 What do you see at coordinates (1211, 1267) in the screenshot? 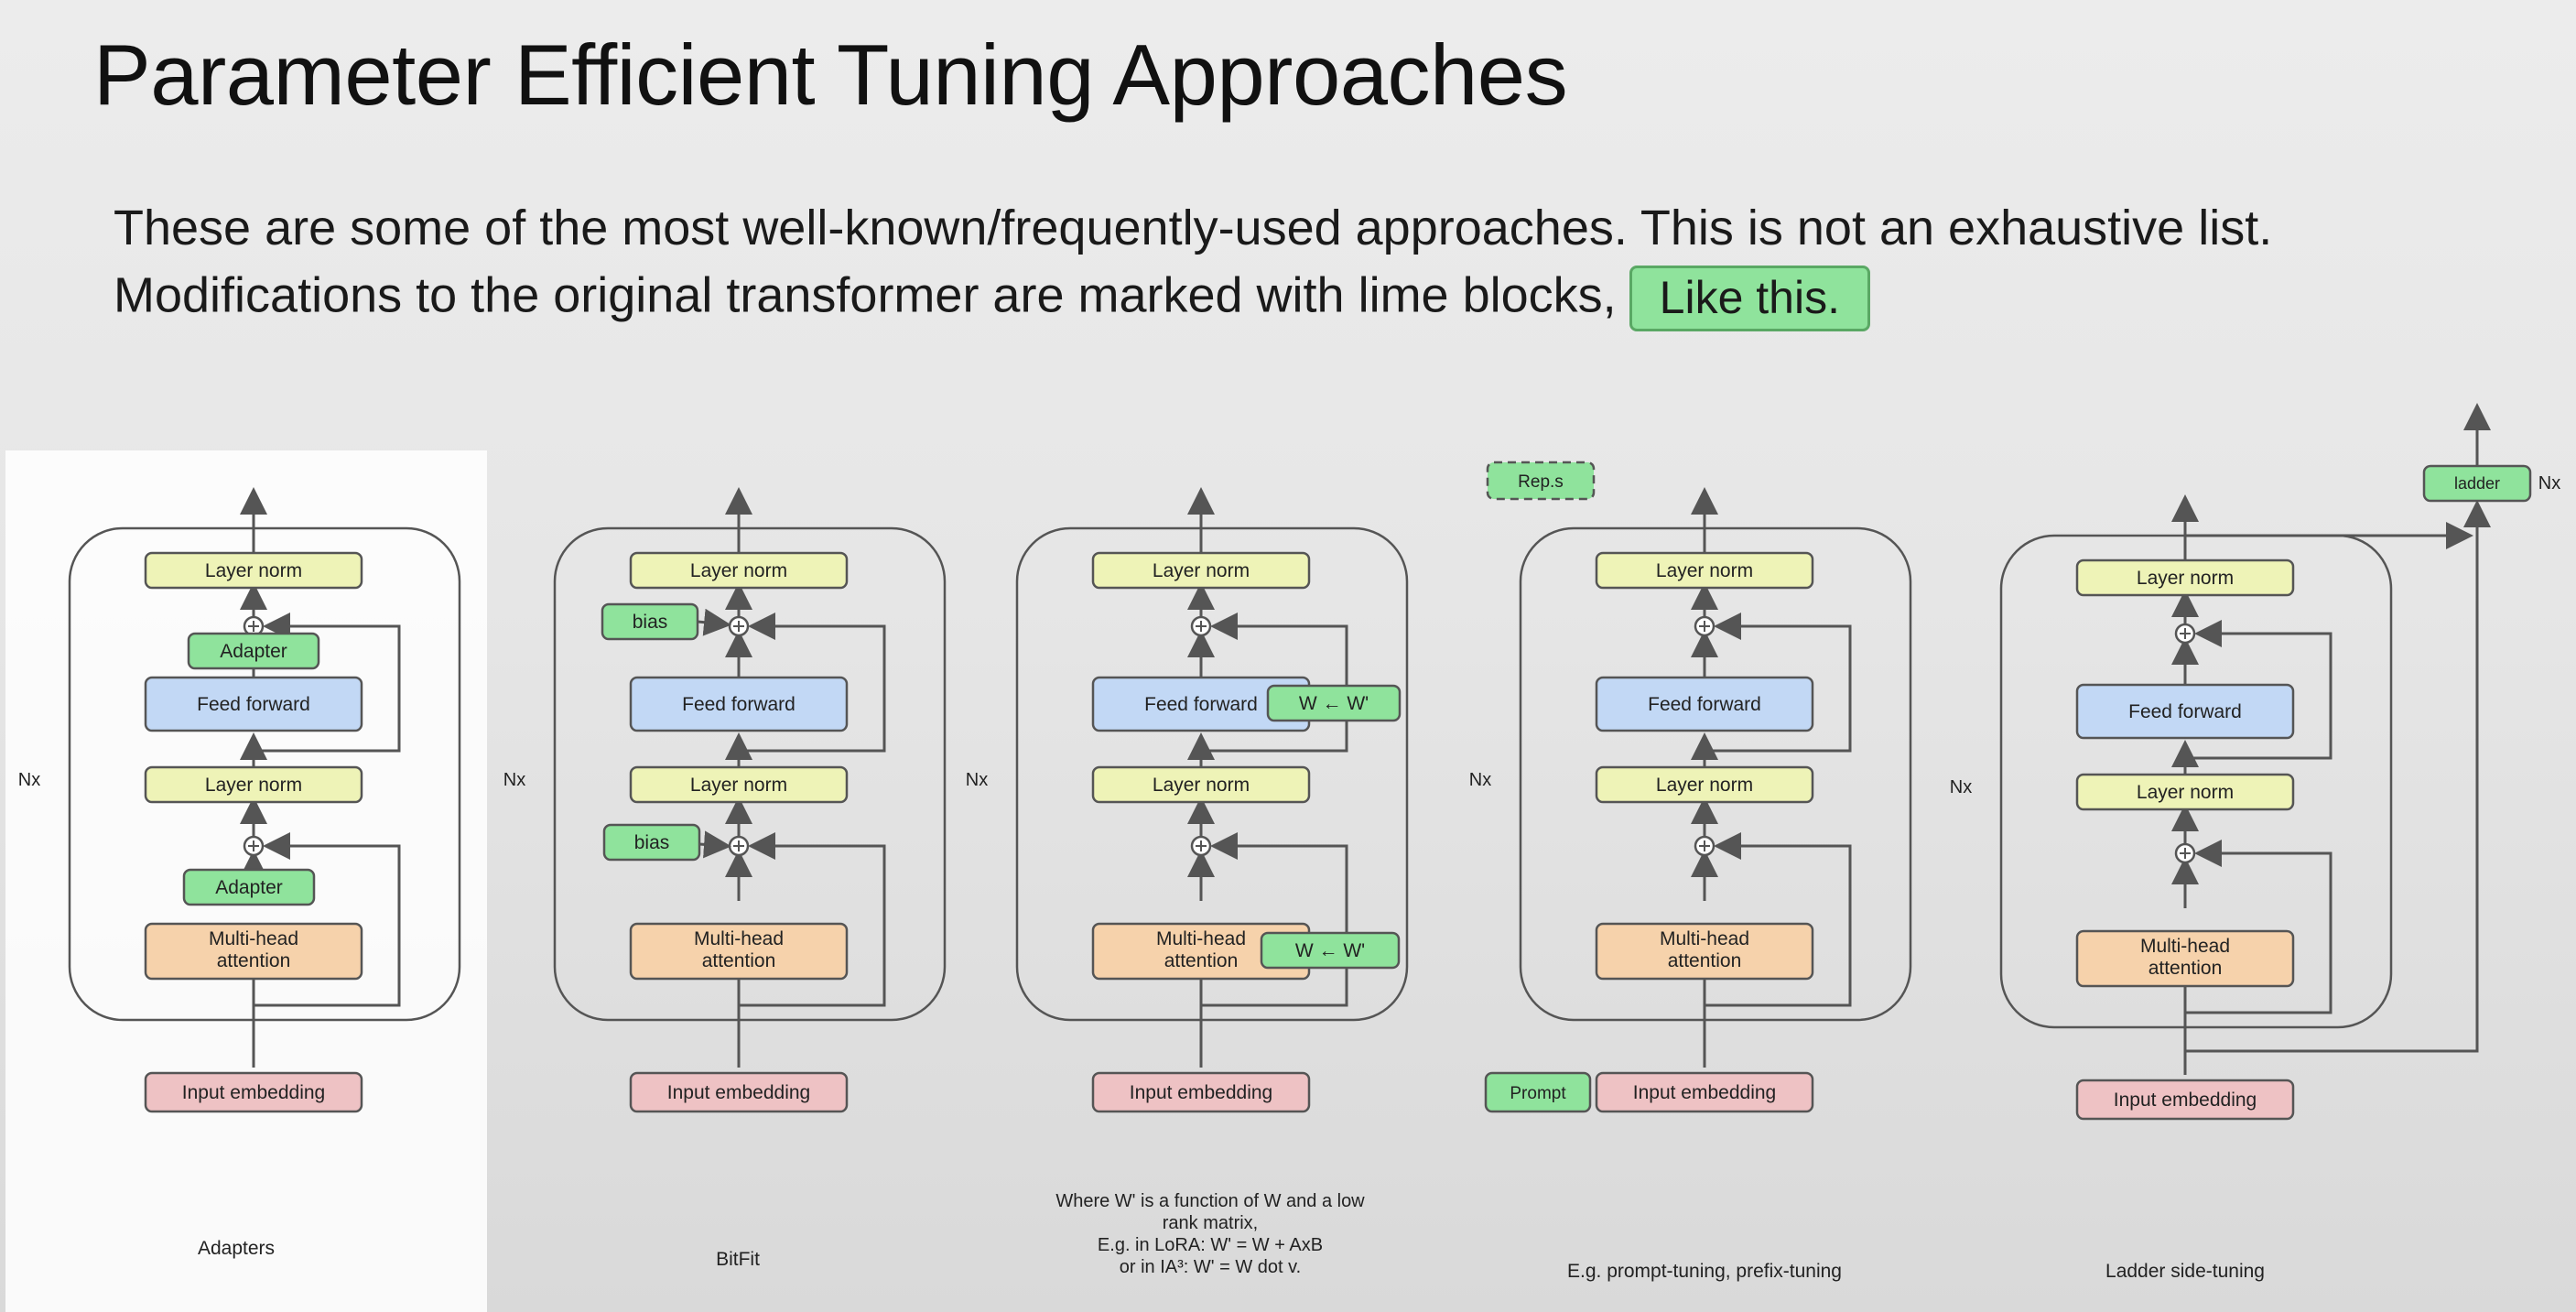
I see `caption-line-4: or in IA³: W' = W dot v.` at bounding box center [1211, 1267].